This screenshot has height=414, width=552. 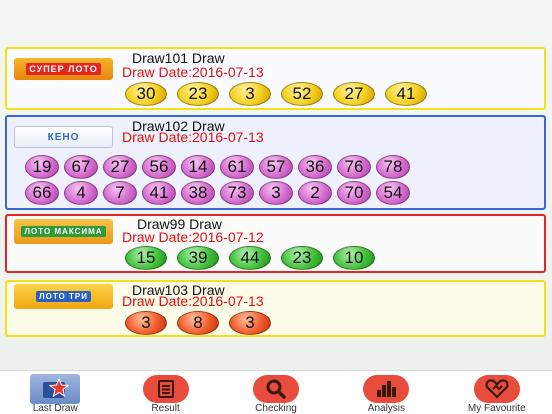 I want to click on tab-my-favourite: My Favourite, so click(x=497, y=392).